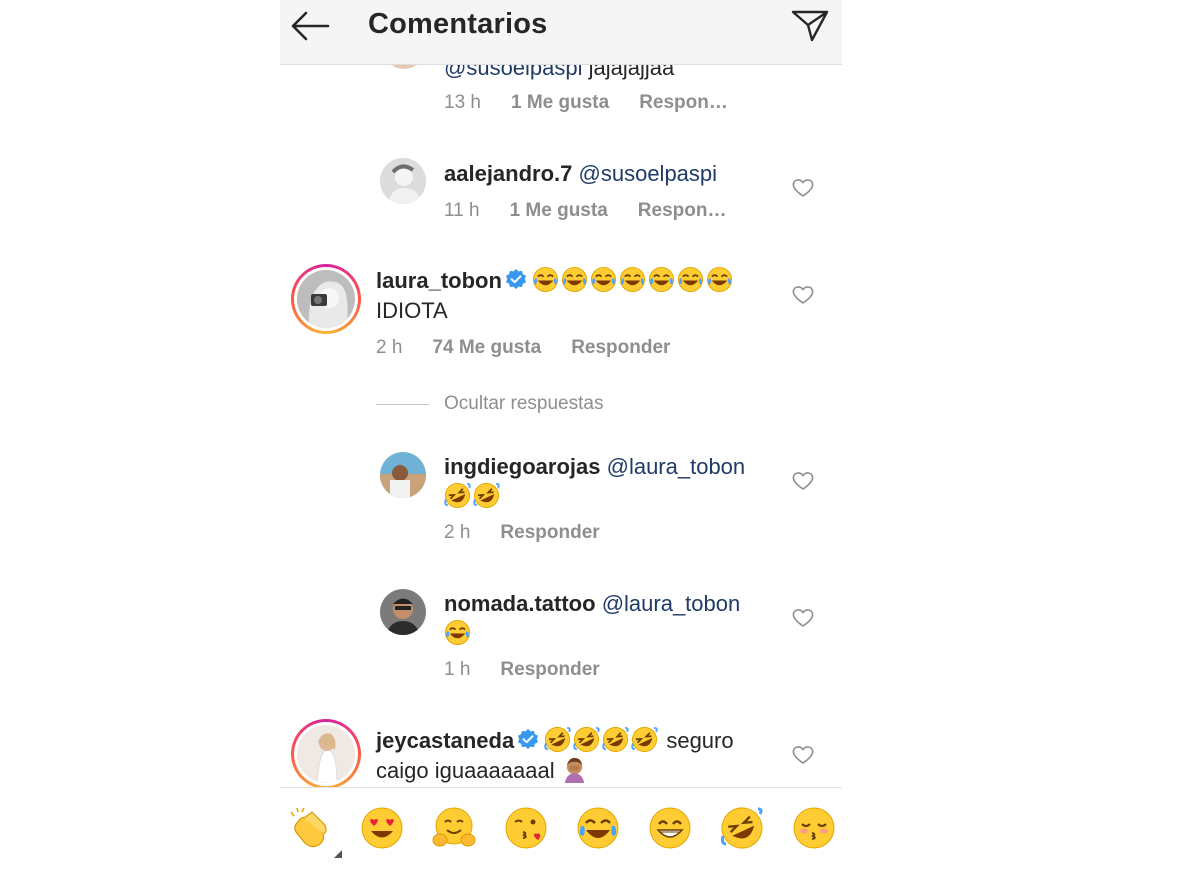  What do you see at coordinates (439, 280) in the screenshot?
I see `username: laura_tobon` at bounding box center [439, 280].